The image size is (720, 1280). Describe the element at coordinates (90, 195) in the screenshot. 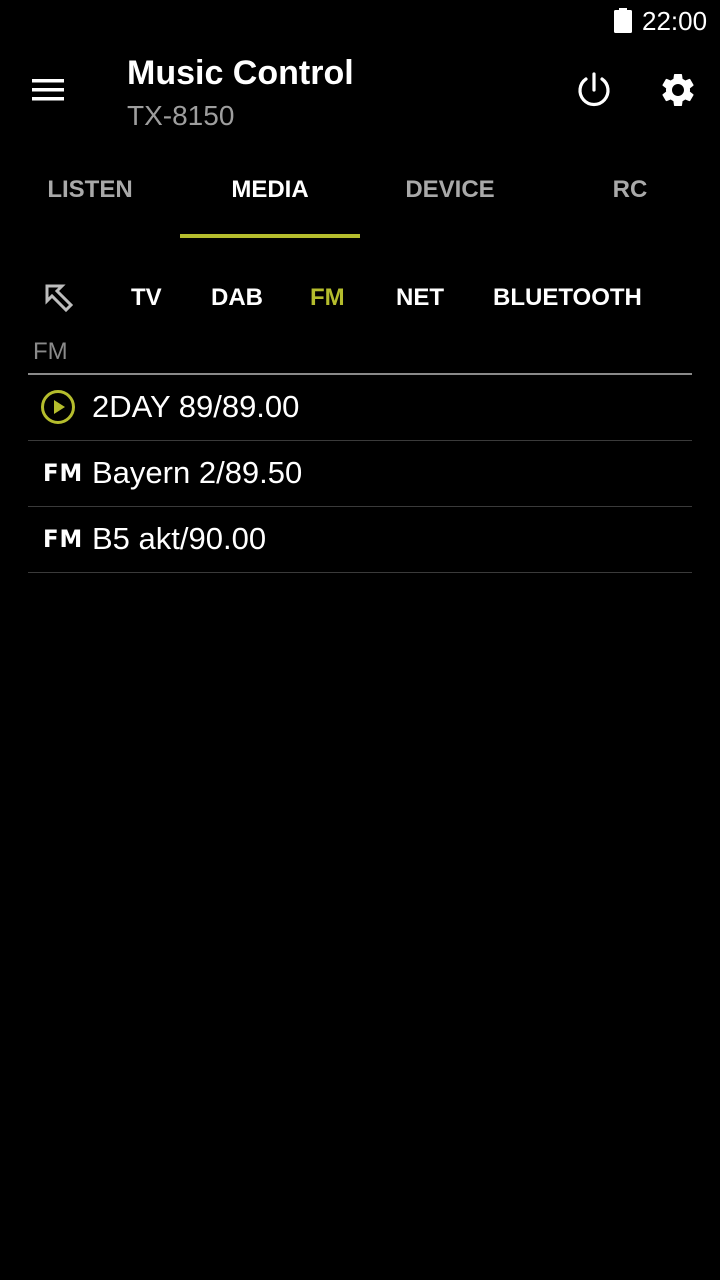

I see `tab-listen: LISTEN` at that location.